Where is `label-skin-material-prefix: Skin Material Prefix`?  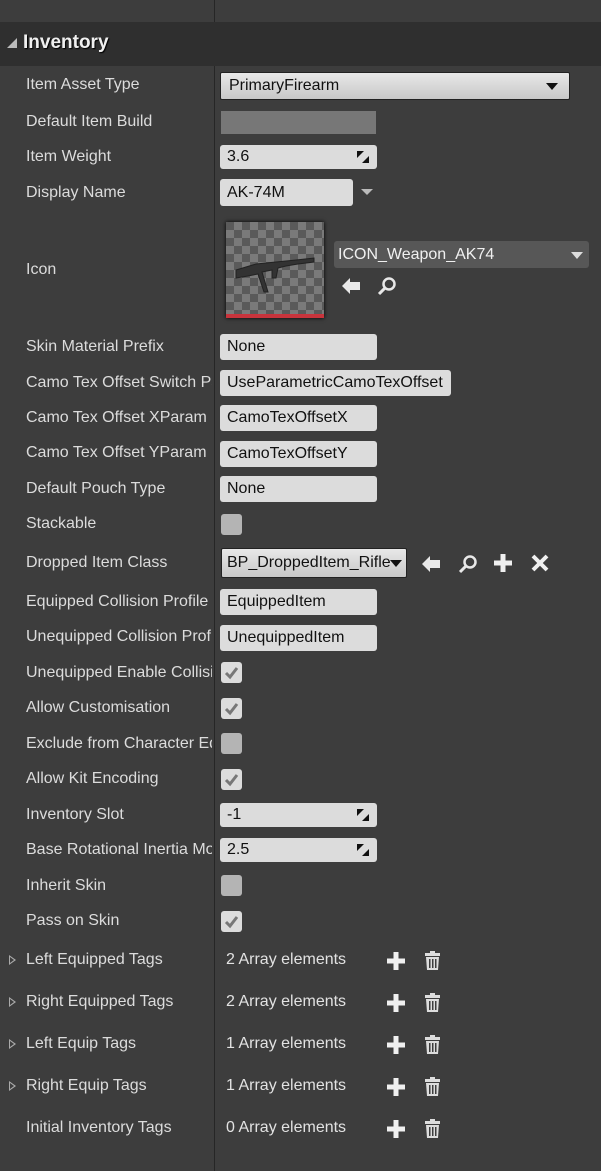
label-skin-material-prefix: Skin Material Prefix is located at coordinates (95, 346).